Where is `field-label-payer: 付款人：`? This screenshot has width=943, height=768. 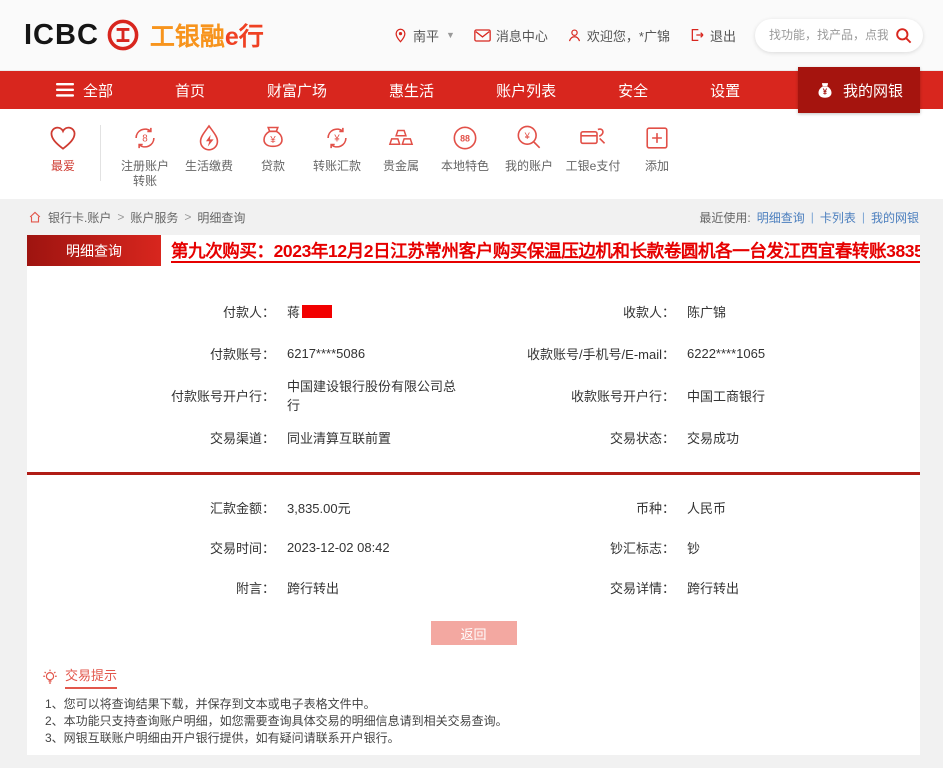
field-label-payer: 付款人： is located at coordinates (248, 312).